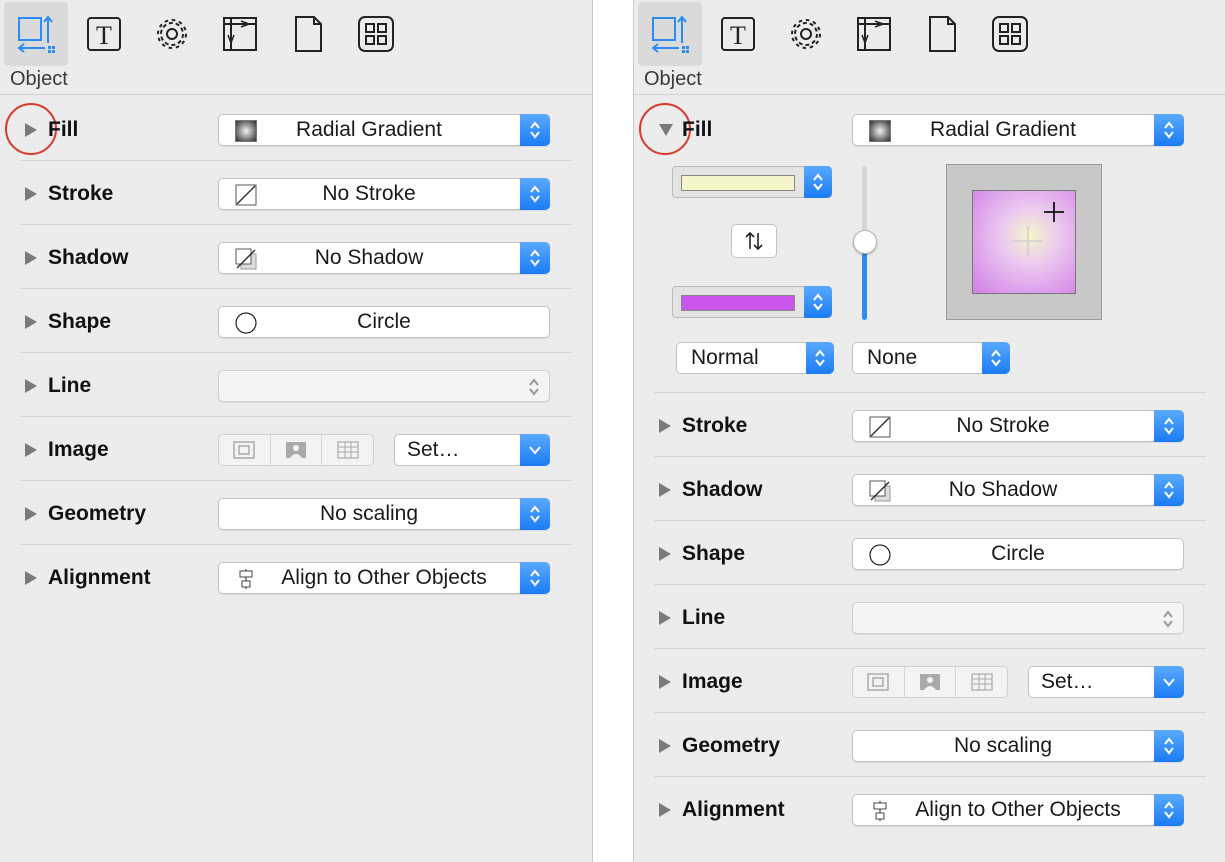 This screenshot has height=862, width=1225. Describe the element at coordinates (752, 182) in the screenshot. I see `gradient-start-color-well` at that location.